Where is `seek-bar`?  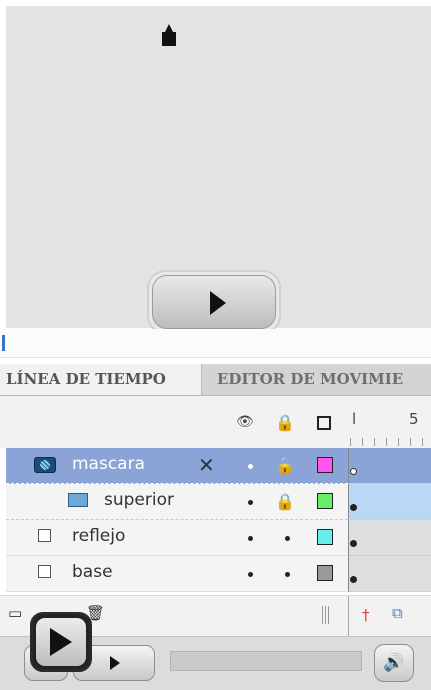 seek-bar is located at coordinates (266, 661).